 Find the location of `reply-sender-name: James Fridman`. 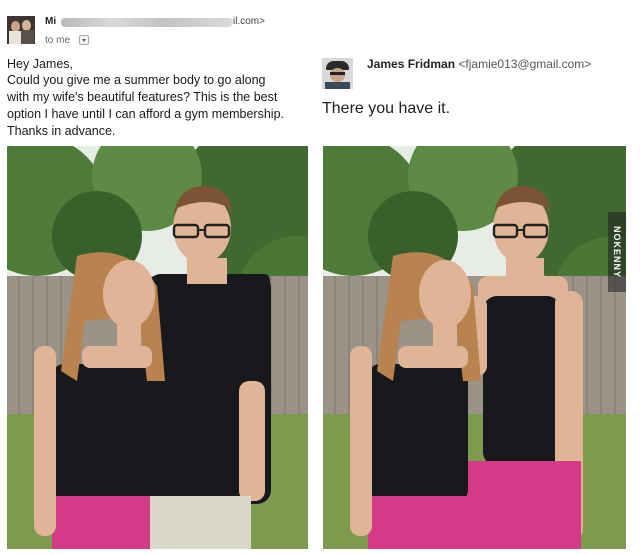

reply-sender-name: James Fridman is located at coordinates (411, 64).